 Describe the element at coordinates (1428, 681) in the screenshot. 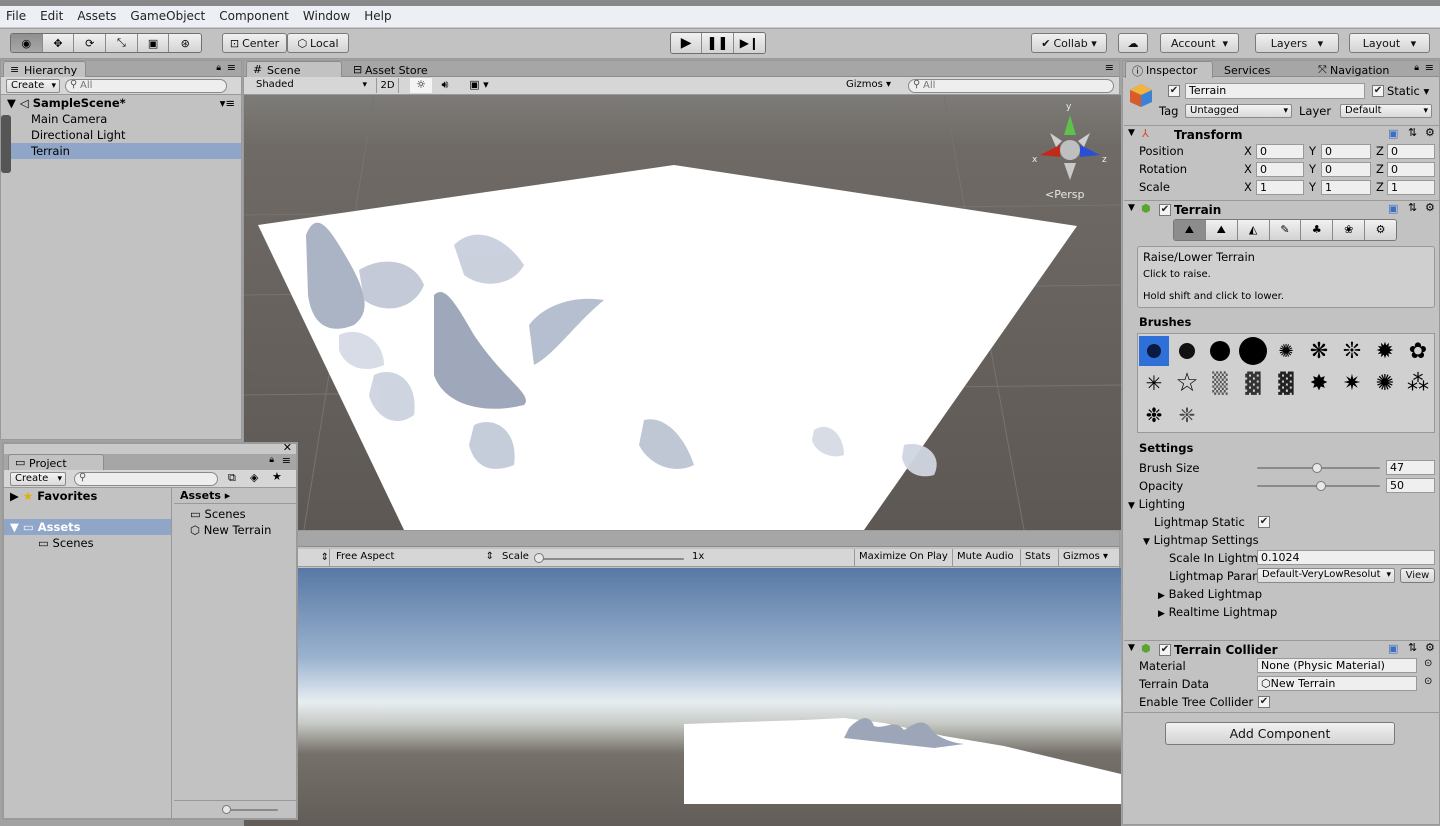

I see `object-picker-icon: ⊙` at that location.